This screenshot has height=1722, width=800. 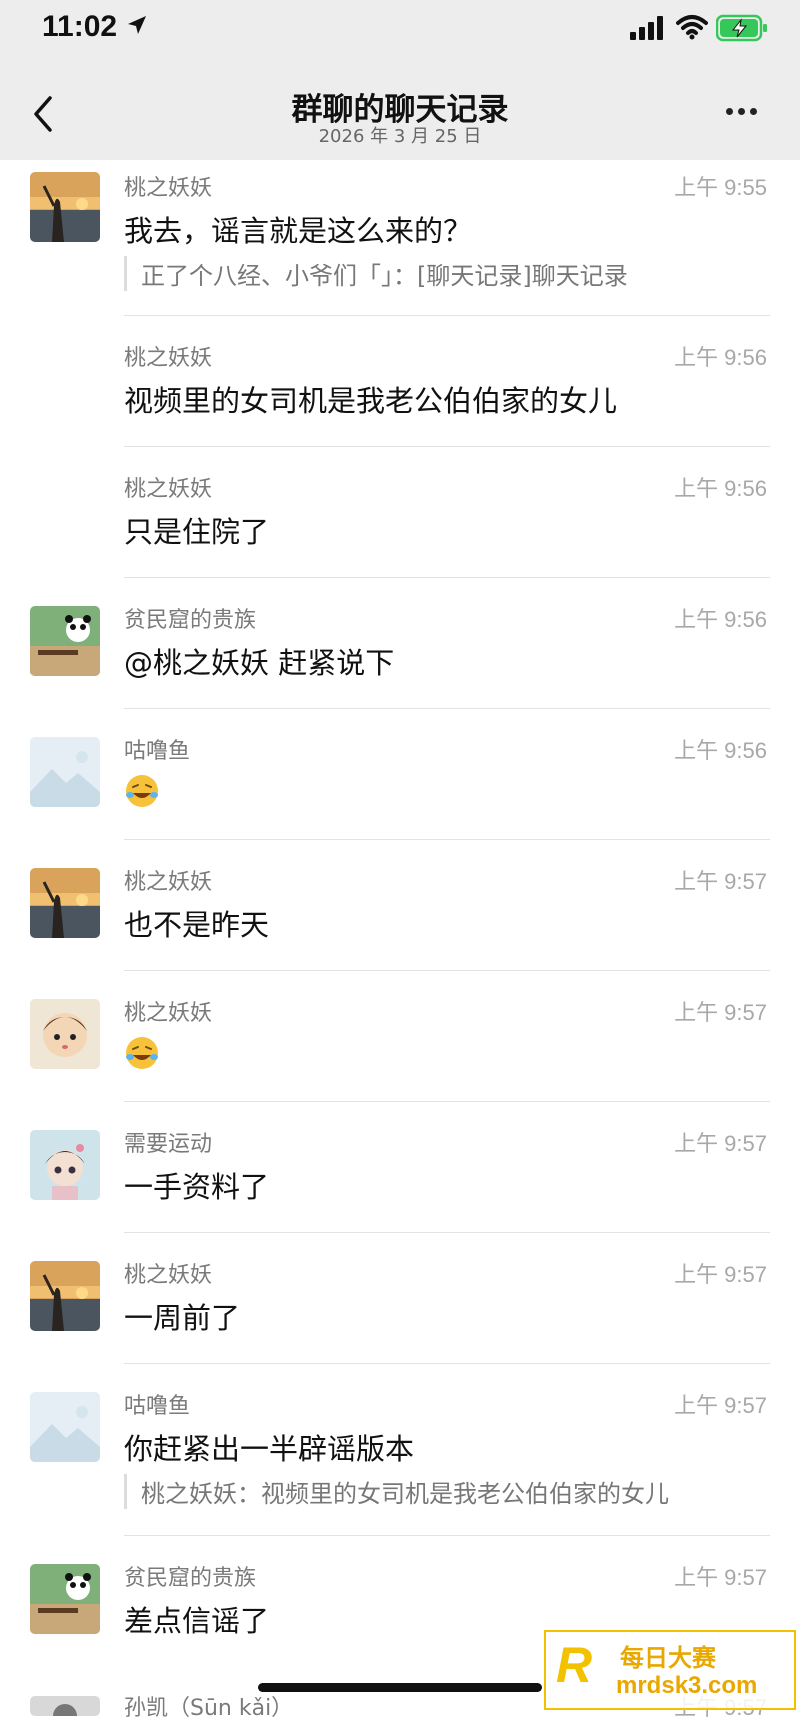 I want to click on watermark-title: 每日大赛, so click(x=668, y=1658).